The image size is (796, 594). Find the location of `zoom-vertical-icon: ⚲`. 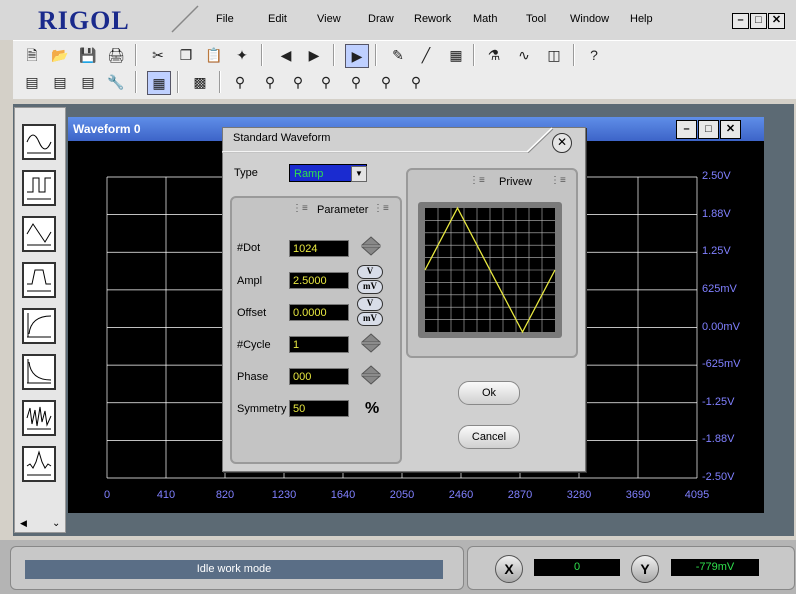

zoom-vertical-icon: ⚲ is located at coordinates (298, 82).